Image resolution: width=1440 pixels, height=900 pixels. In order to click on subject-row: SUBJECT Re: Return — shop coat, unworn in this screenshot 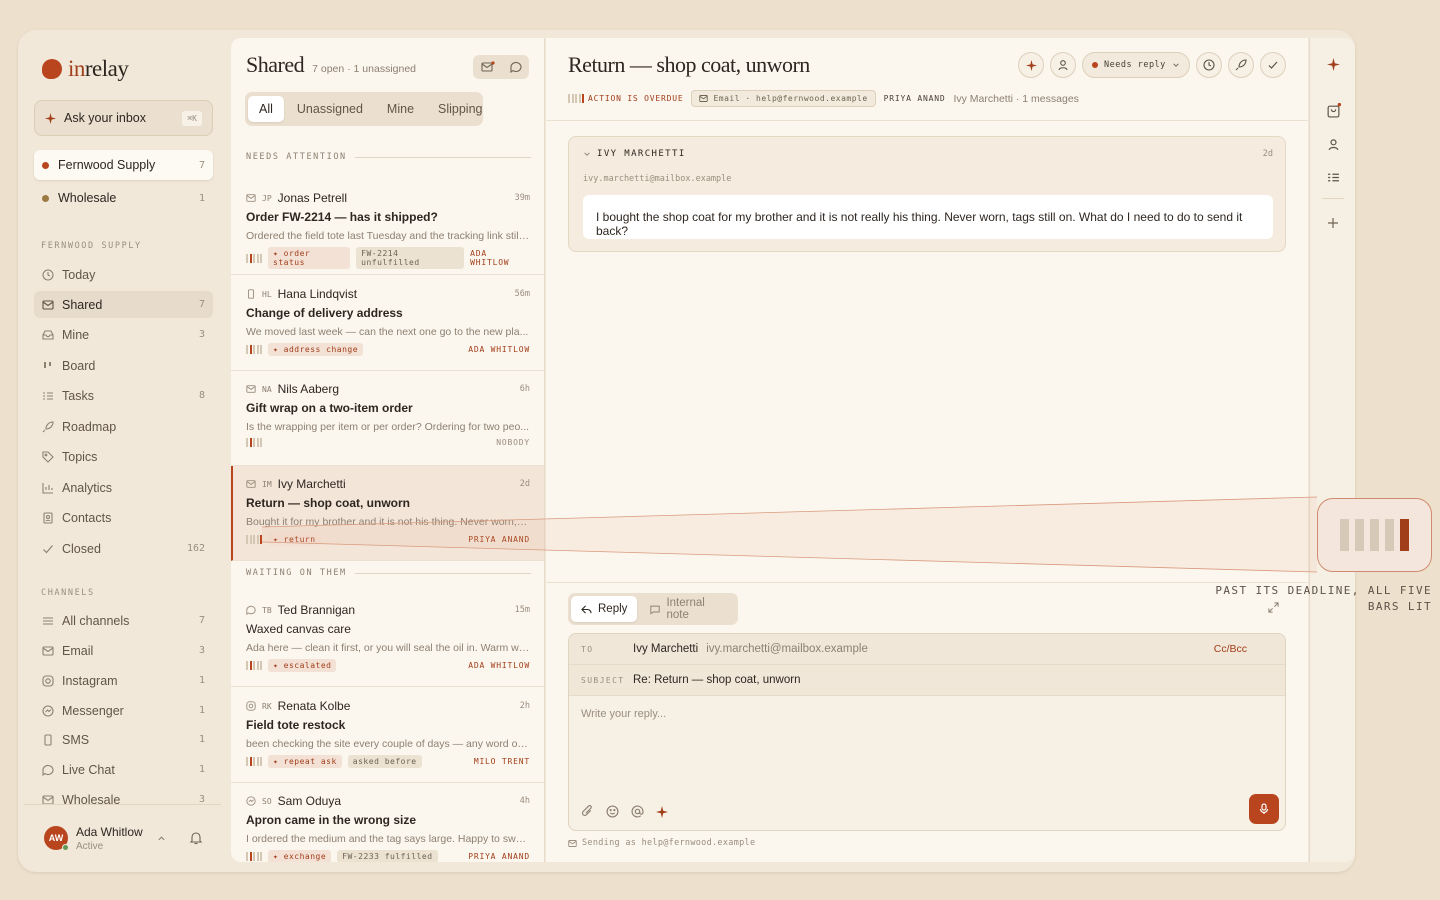, I will do `click(927, 680)`.